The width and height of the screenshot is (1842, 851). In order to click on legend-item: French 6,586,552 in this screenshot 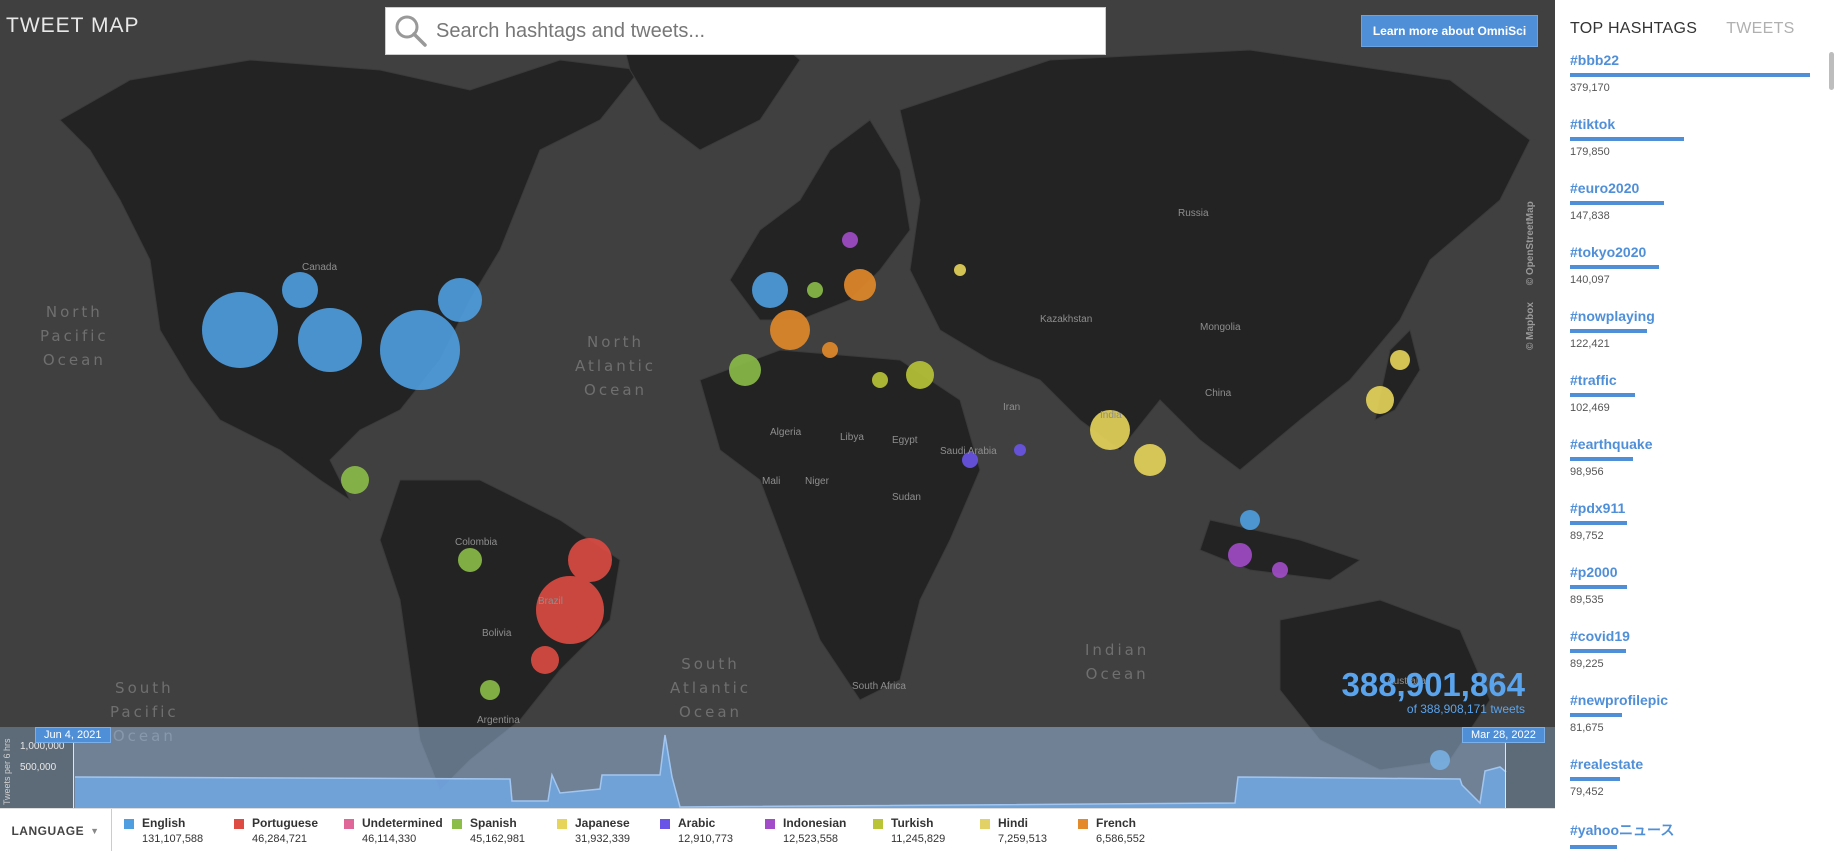, I will do `click(1128, 833)`.